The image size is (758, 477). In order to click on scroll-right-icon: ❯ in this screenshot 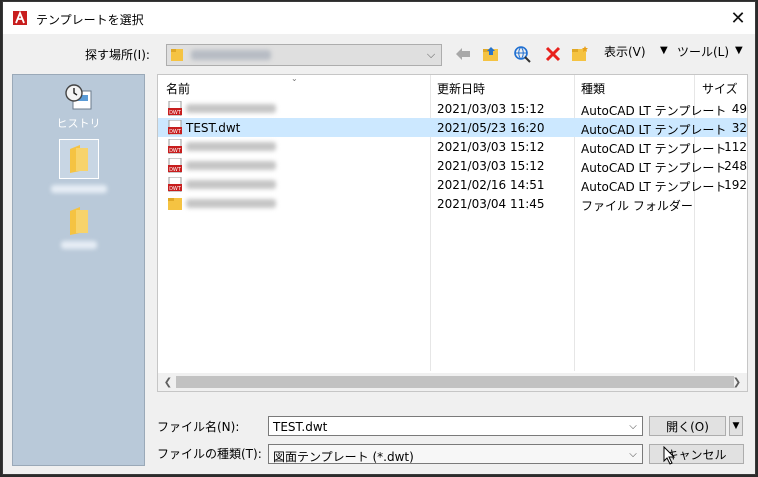, I will do `click(737, 382)`.